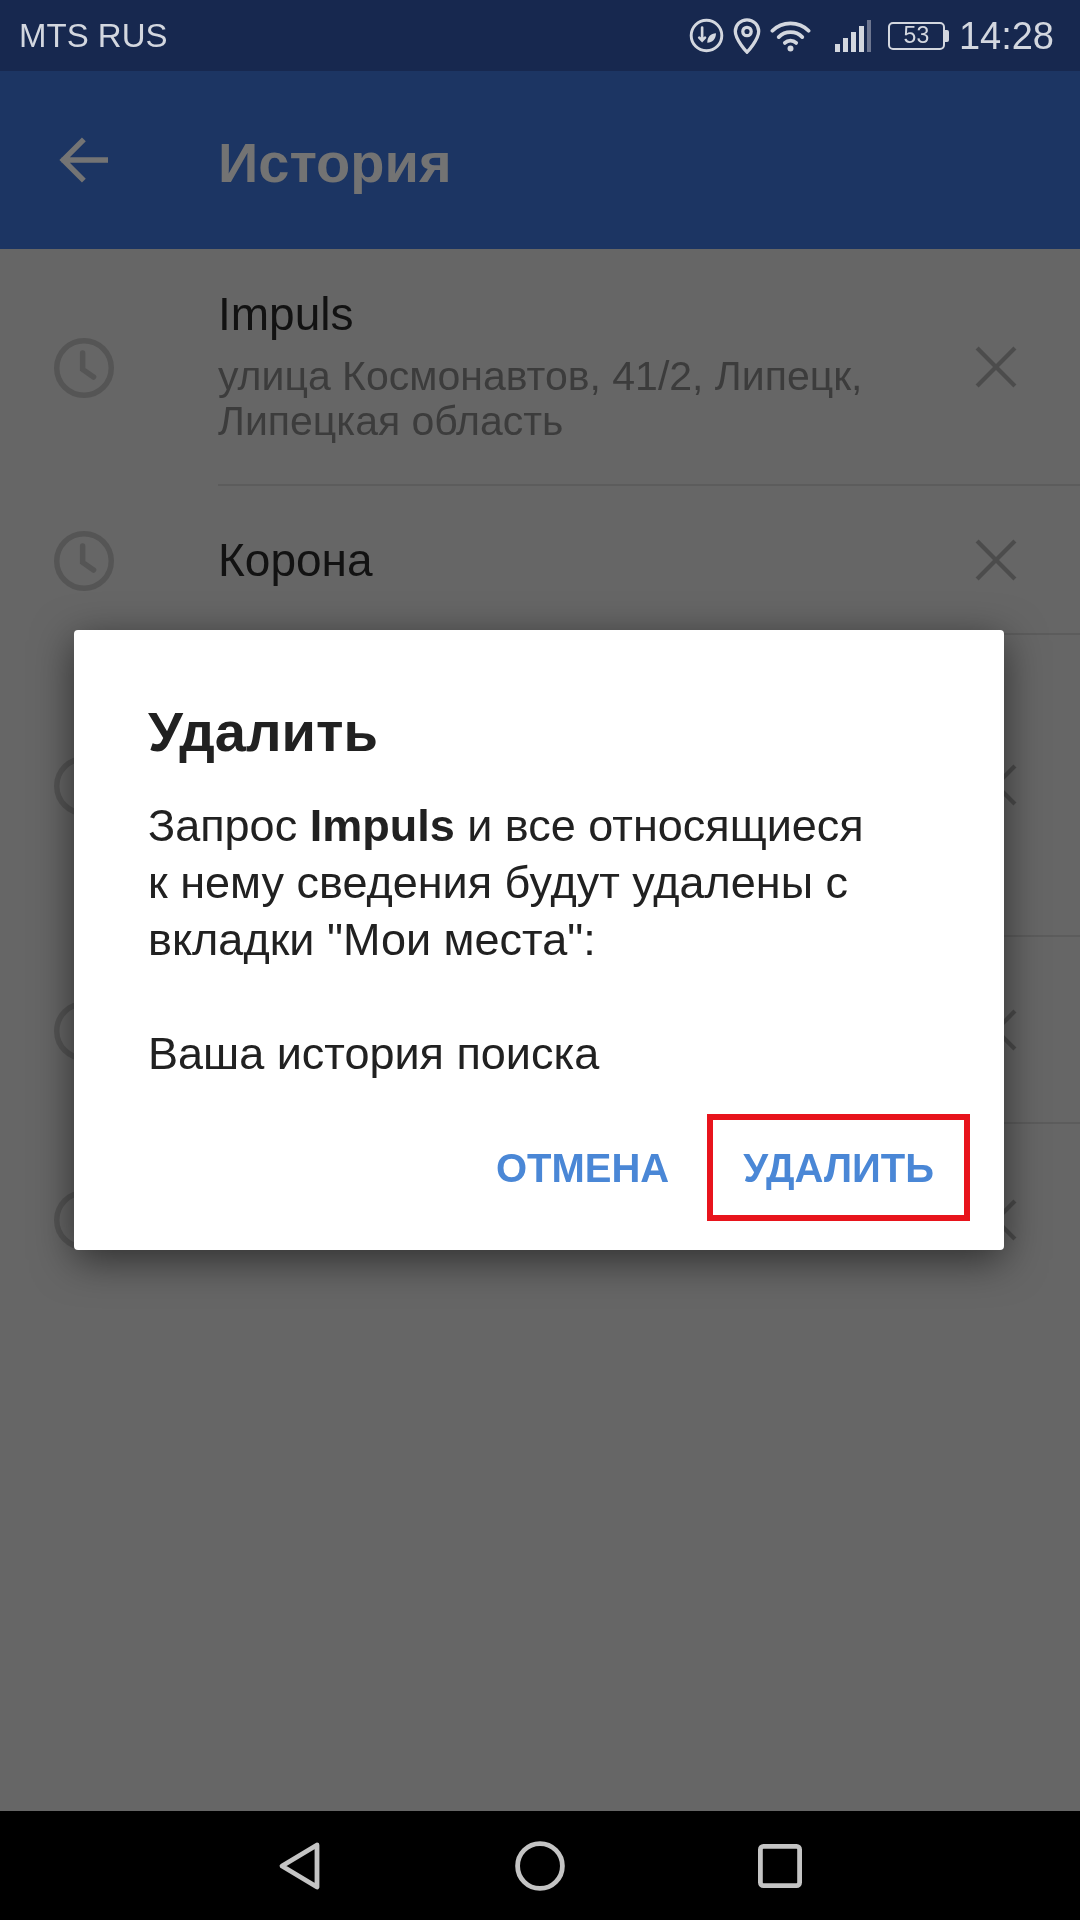 Image resolution: width=1080 pixels, height=1920 pixels. What do you see at coordinates (540, 1865) in the screenshot?
I see `home-icon` at bounding box center [540, 1865].